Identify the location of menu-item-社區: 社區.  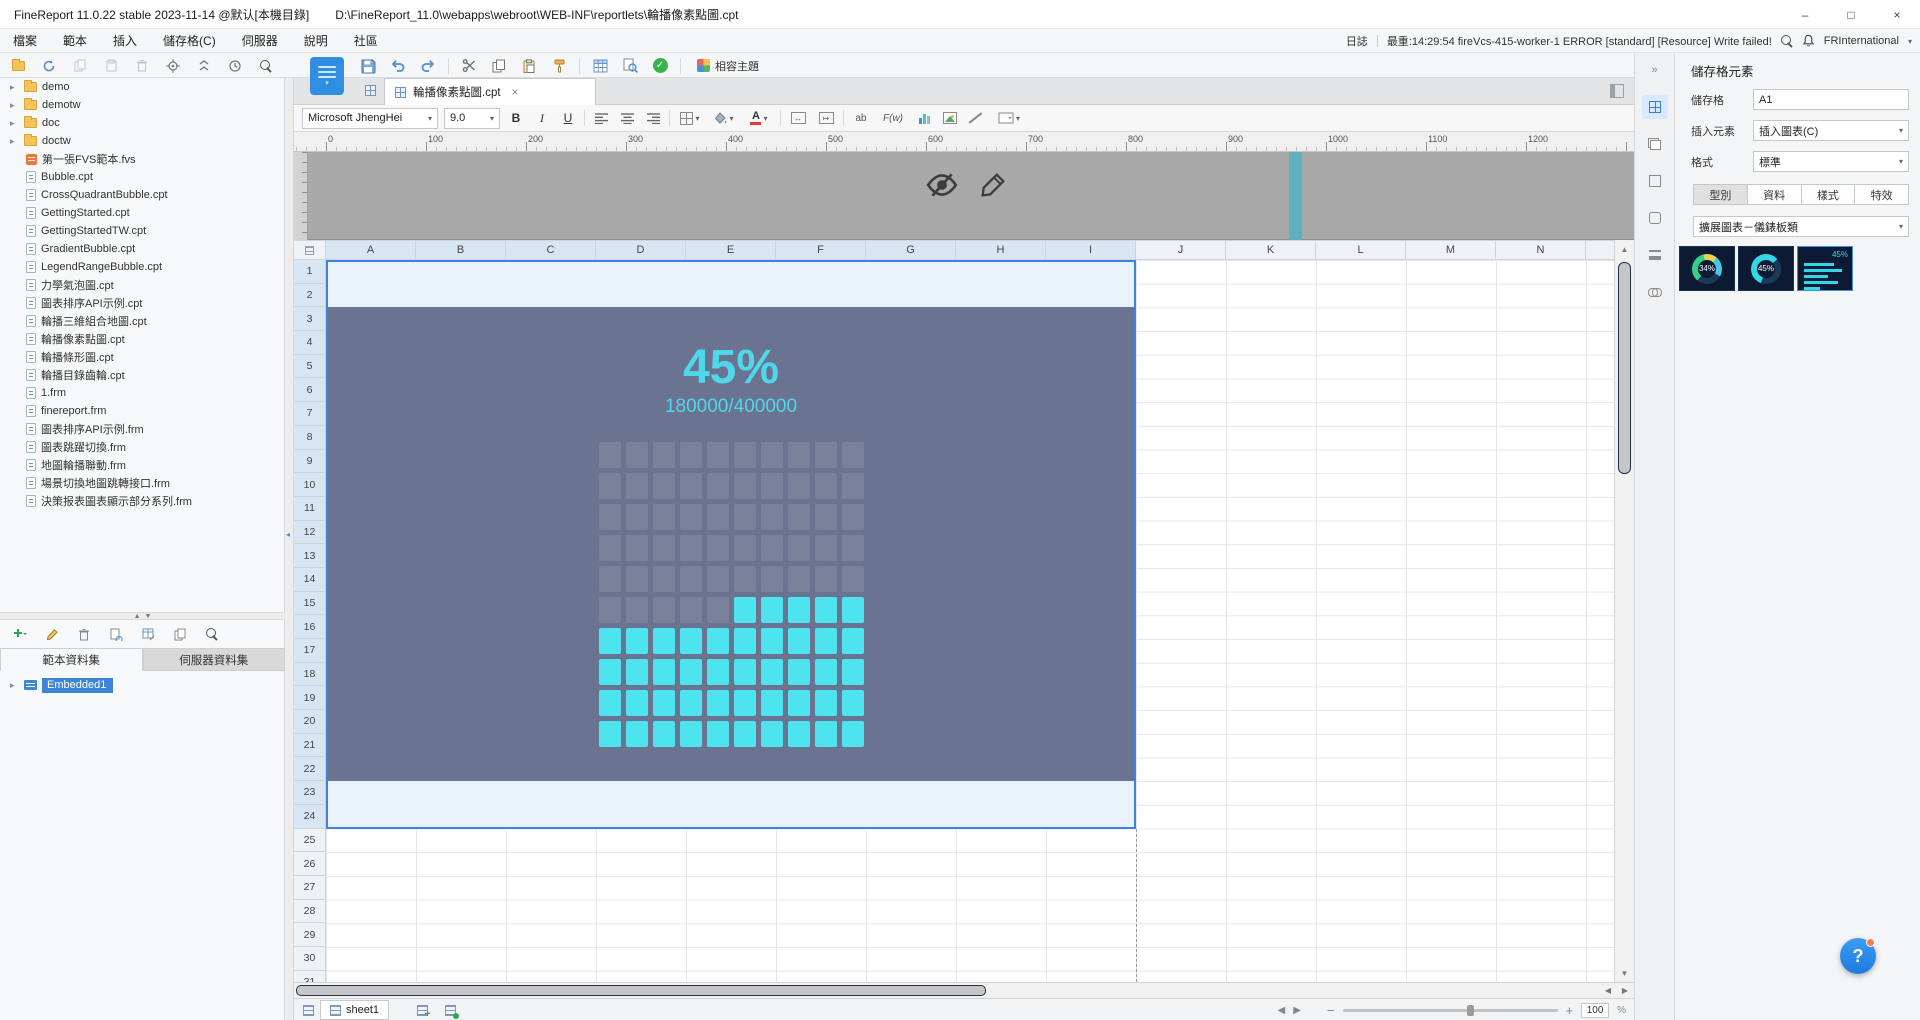
(366, 40).